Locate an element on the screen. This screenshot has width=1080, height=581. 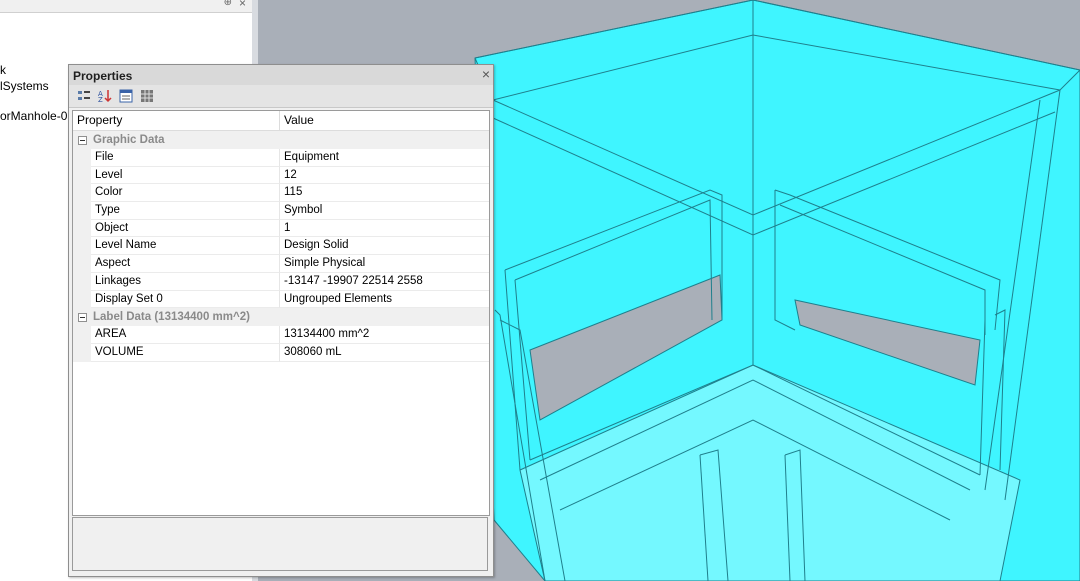
property-row: Level 12 is located at coordinates (281, 175).